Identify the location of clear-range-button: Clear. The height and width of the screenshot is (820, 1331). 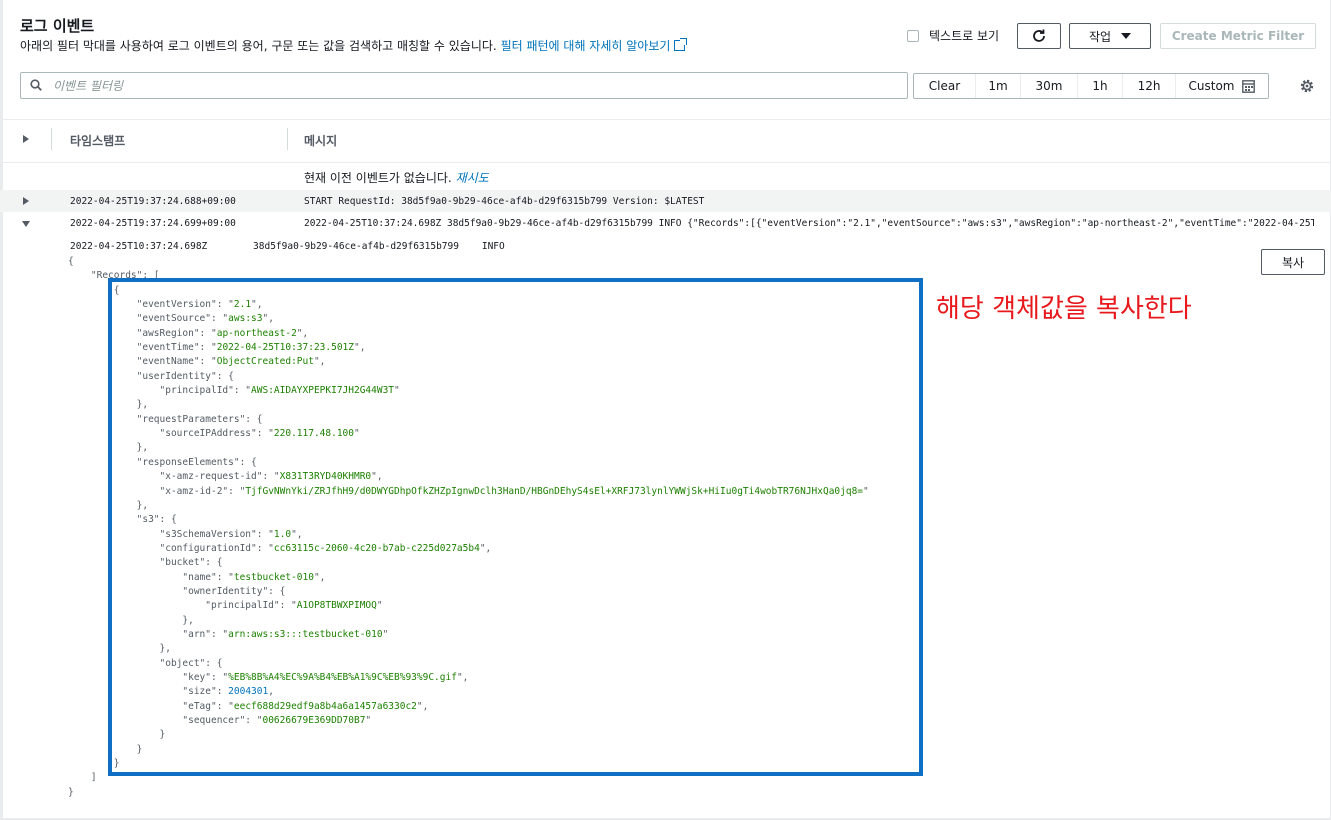
(945, 86).